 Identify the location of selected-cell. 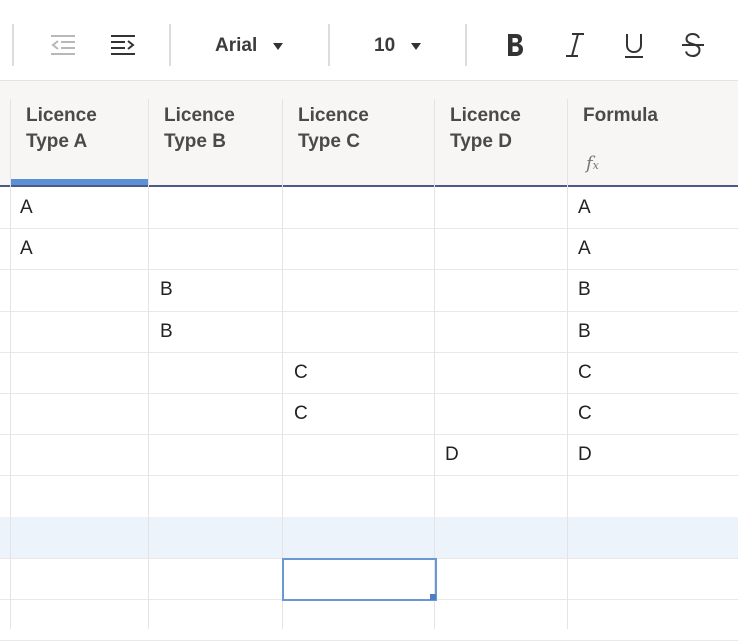
(359, 579).